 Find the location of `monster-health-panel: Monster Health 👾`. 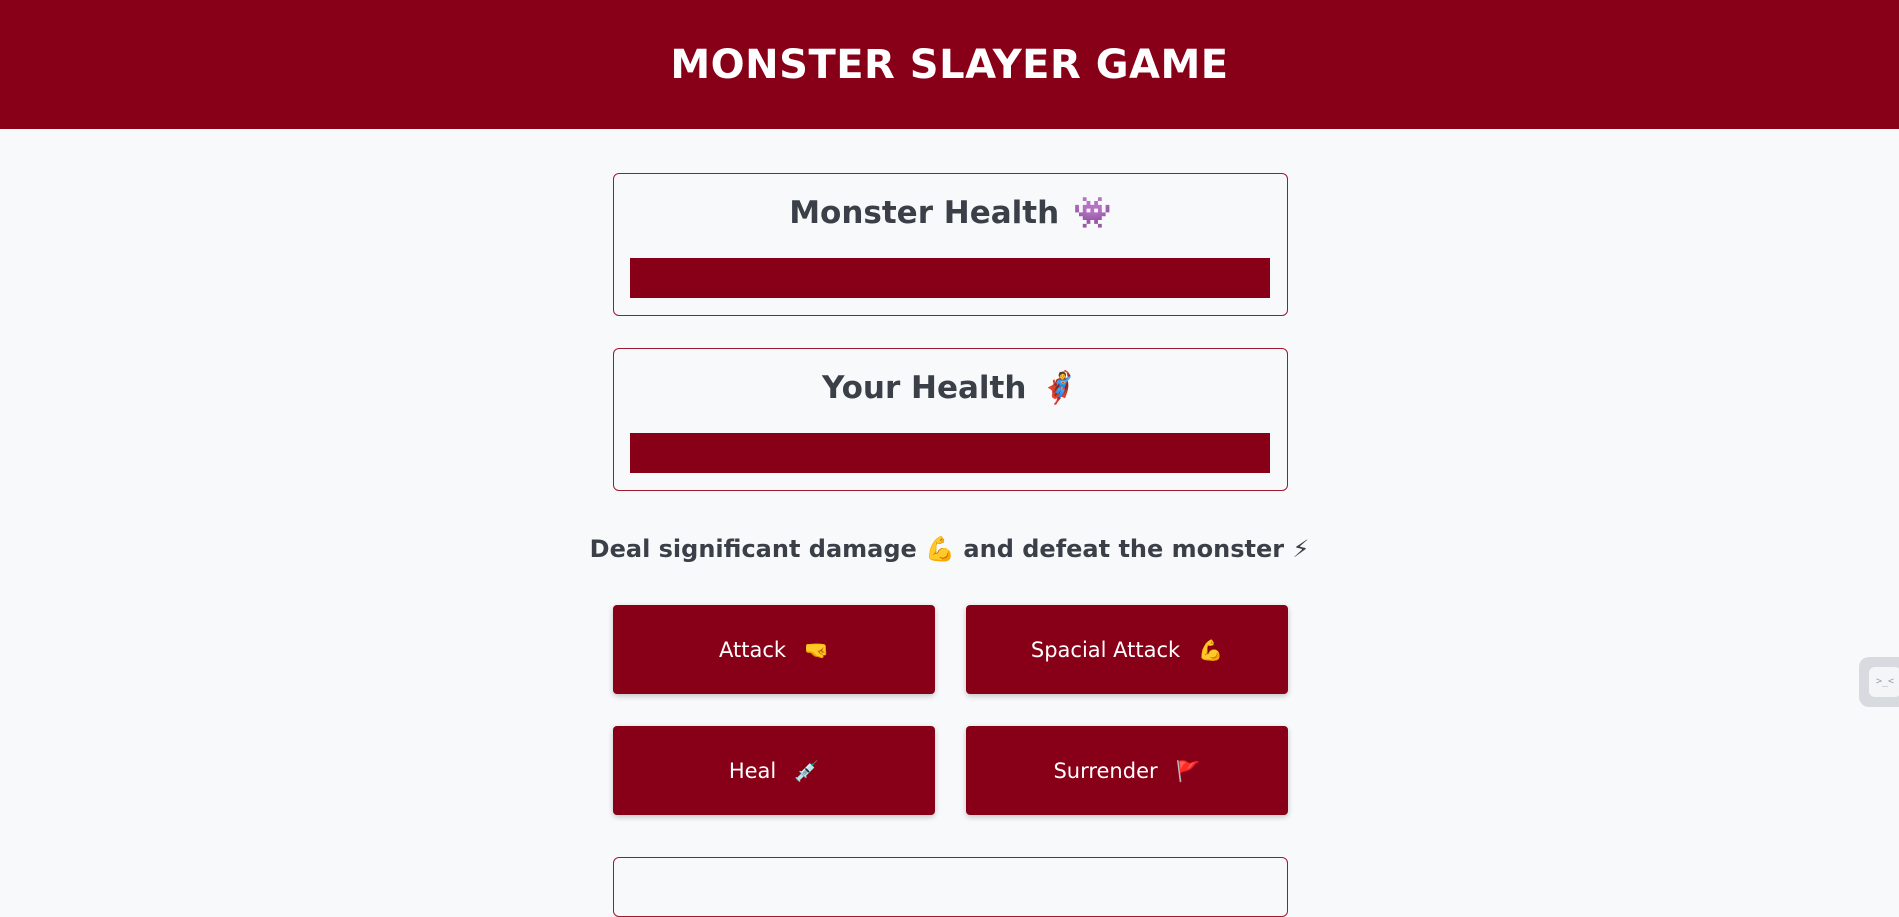

monster-health-panel: Monster Health 👾 is located at coordinates (950, 244).